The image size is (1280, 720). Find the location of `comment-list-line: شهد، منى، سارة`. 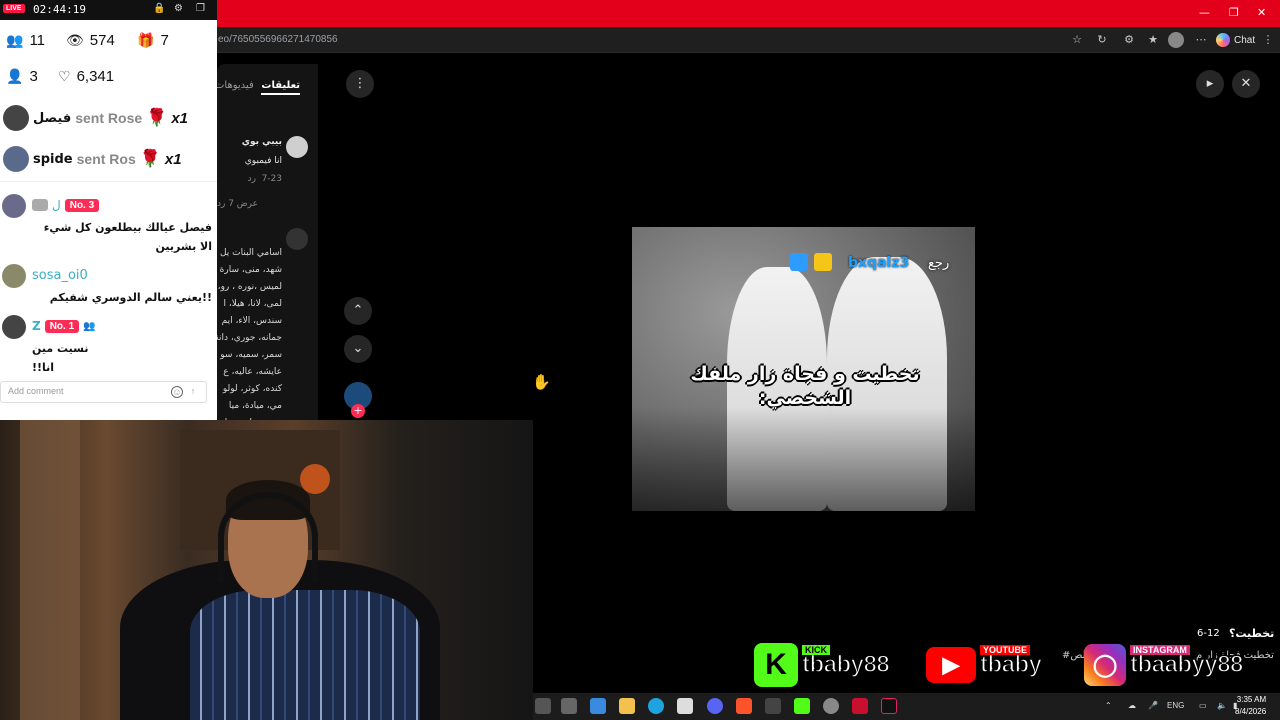

comment-list-line: شهد، منى، سارة is located at coordinates (250, 270).